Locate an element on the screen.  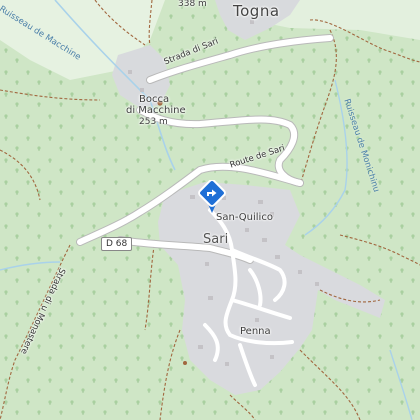
location-marker is located at coordinates (212, 197).